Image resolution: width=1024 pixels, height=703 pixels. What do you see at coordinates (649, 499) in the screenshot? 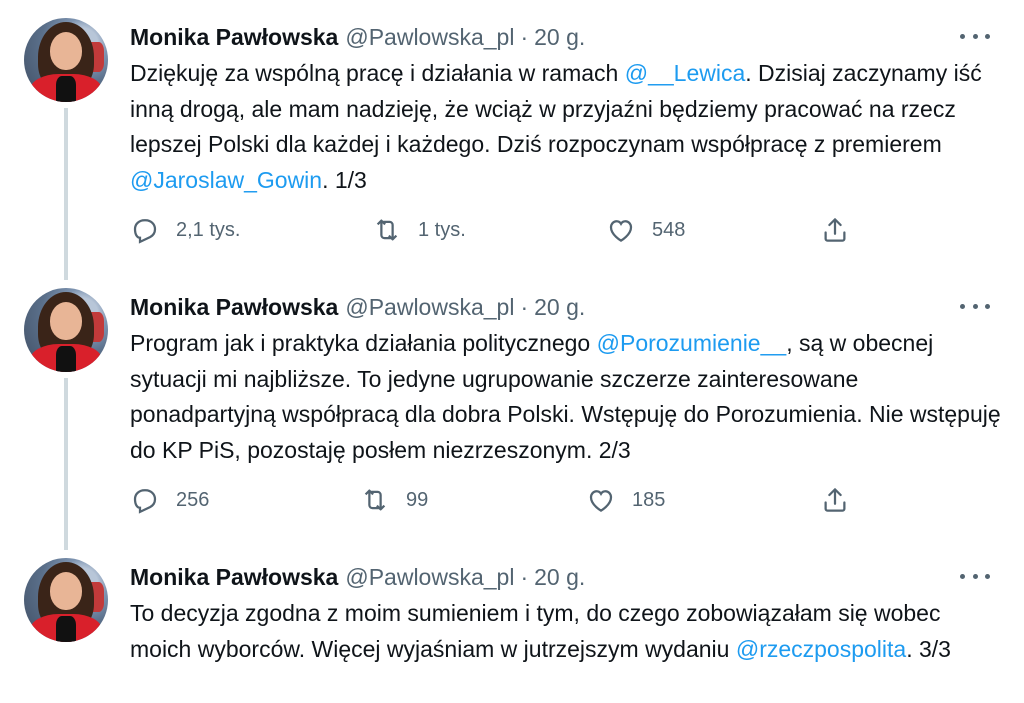
I see `like-count: 185` at bounding box center [649, 499].